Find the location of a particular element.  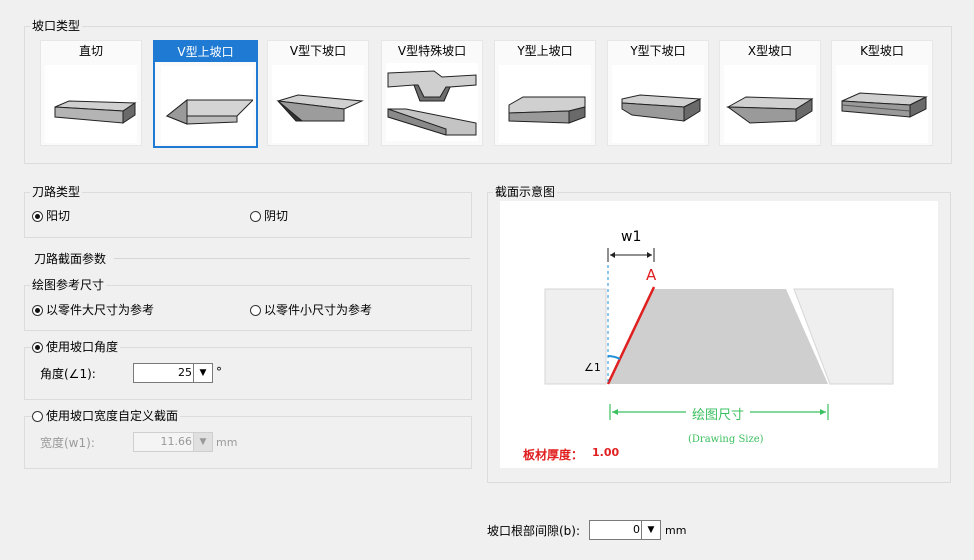

v-lower-bevel-icon is located at coordinates (318, 104).